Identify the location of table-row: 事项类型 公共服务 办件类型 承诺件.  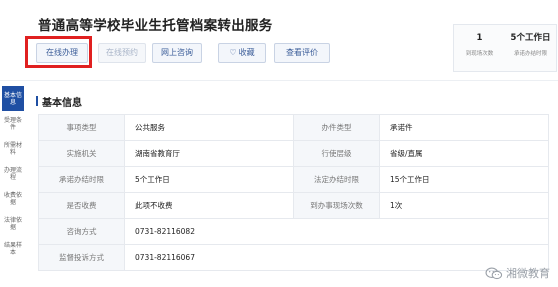
(294, 128).